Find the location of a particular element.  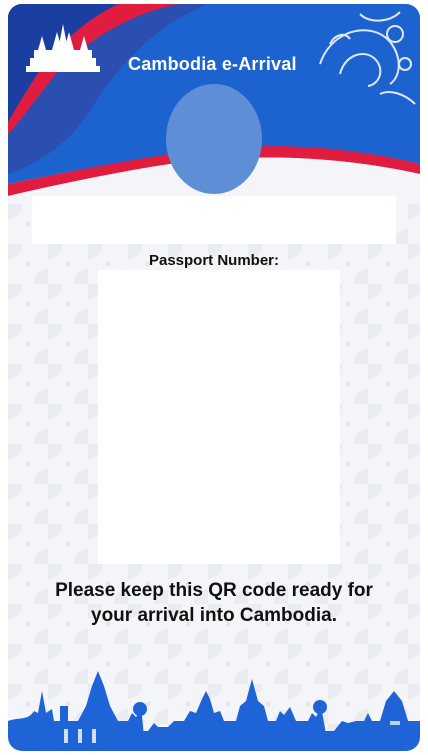

app-title: Cambodia e-Arrival is located at coordinates (212, 64).